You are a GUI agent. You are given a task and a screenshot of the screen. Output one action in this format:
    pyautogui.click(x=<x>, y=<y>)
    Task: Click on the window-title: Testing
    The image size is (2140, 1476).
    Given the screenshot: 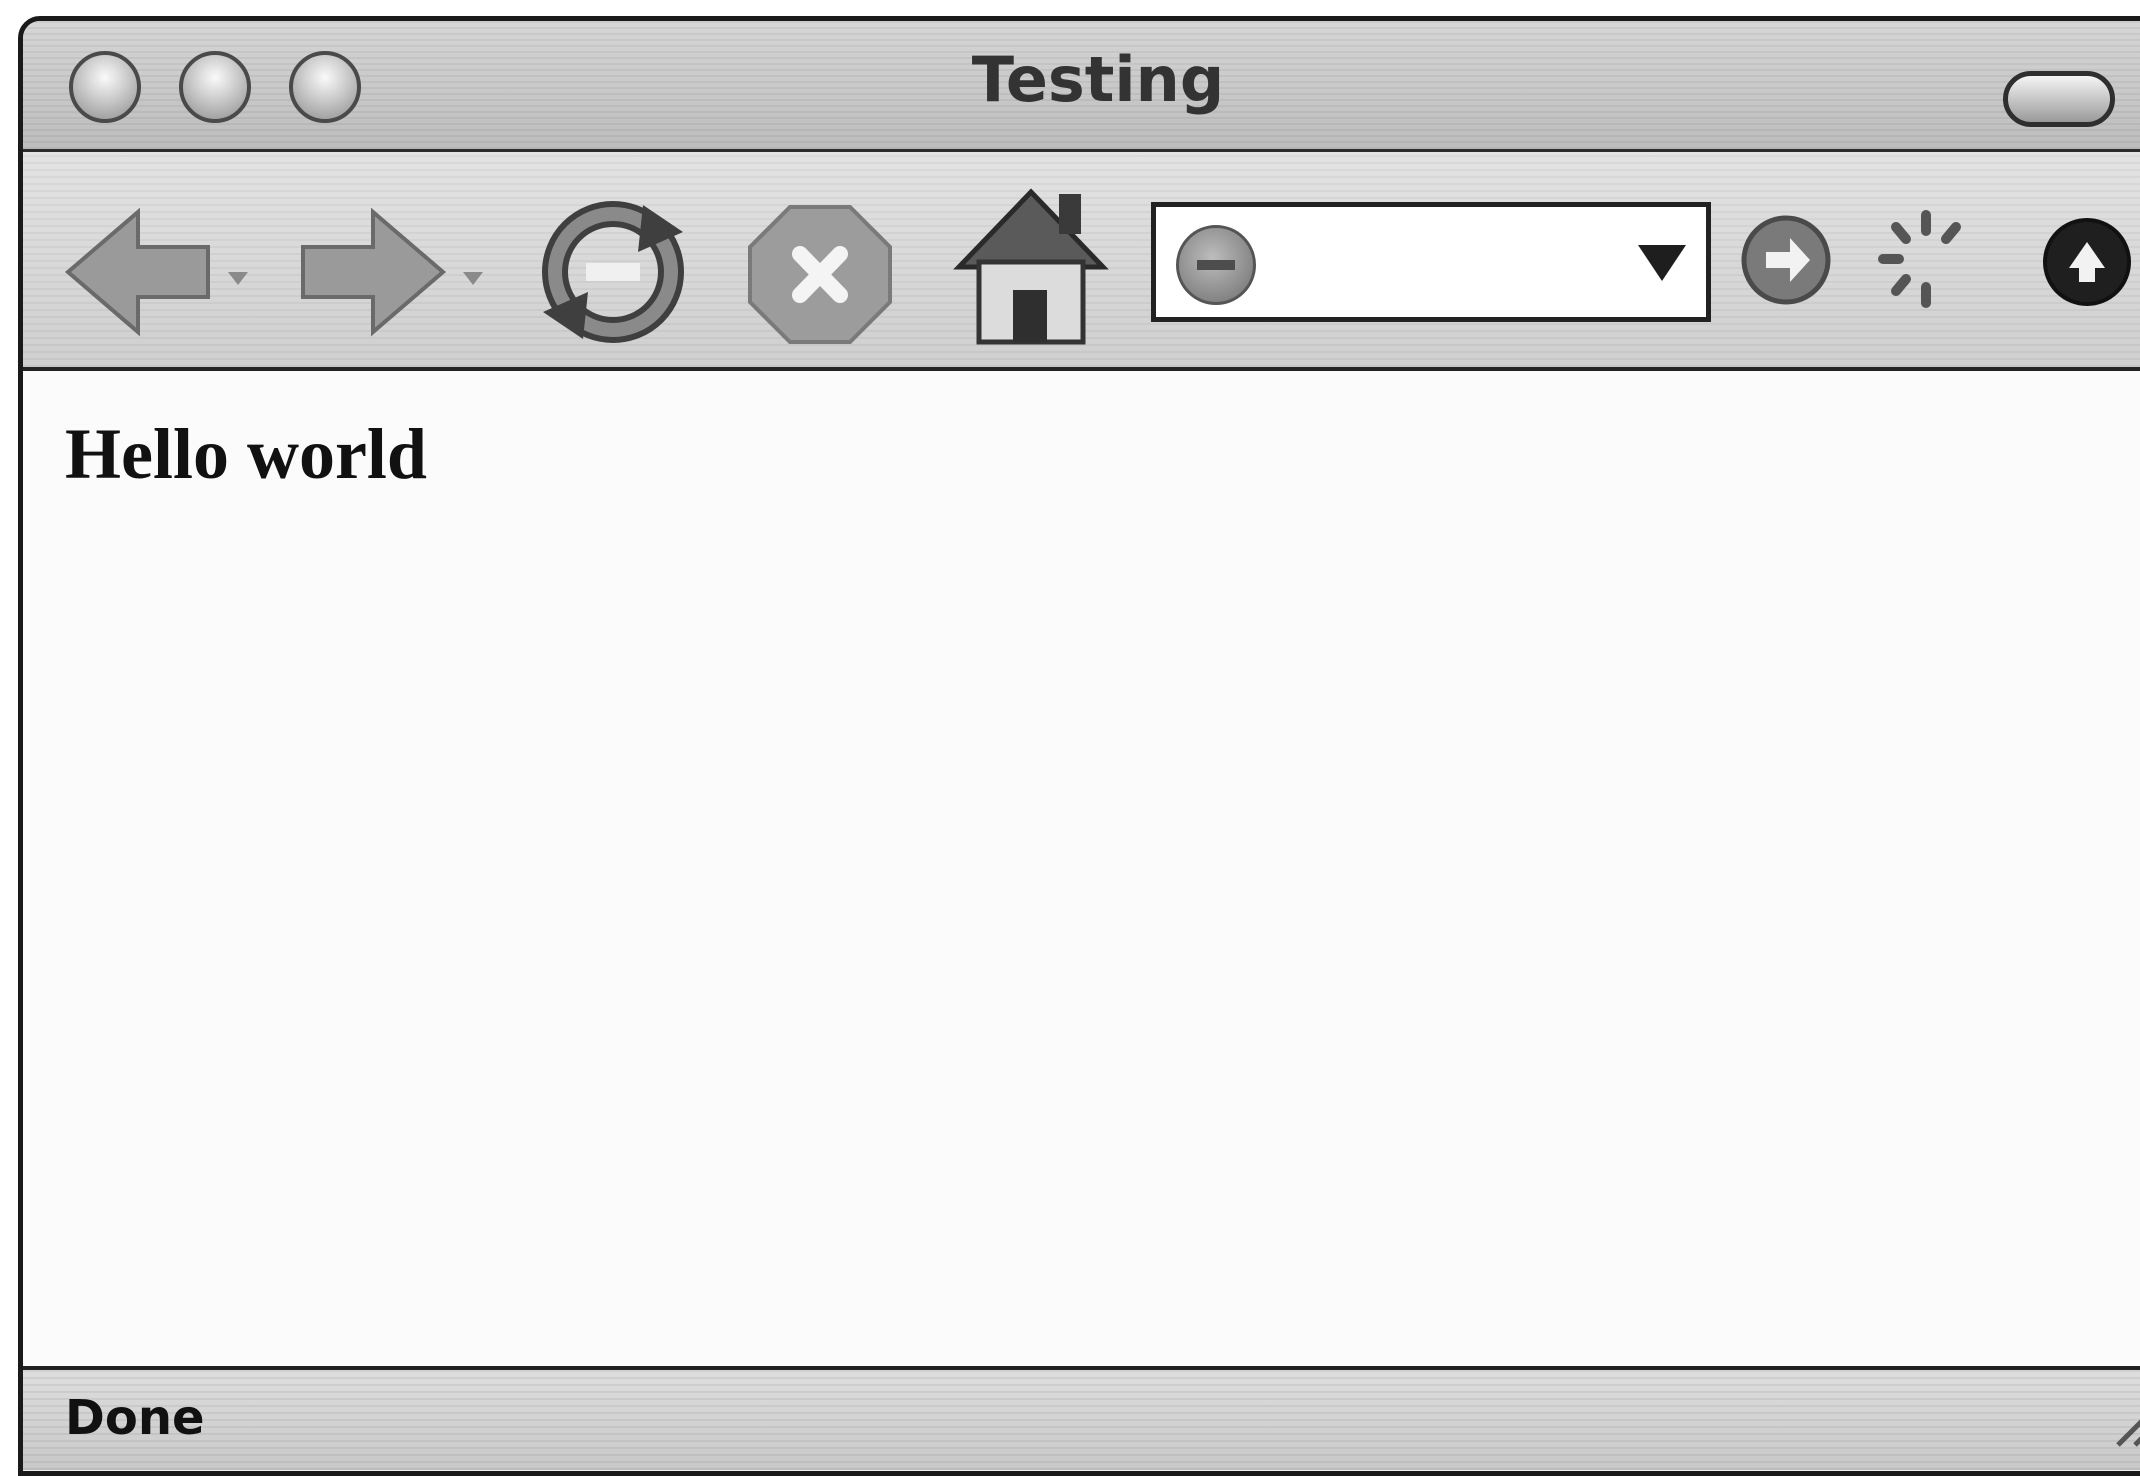 What is the action you would take?
    pyautogui.click(x=1098, y=79)
    